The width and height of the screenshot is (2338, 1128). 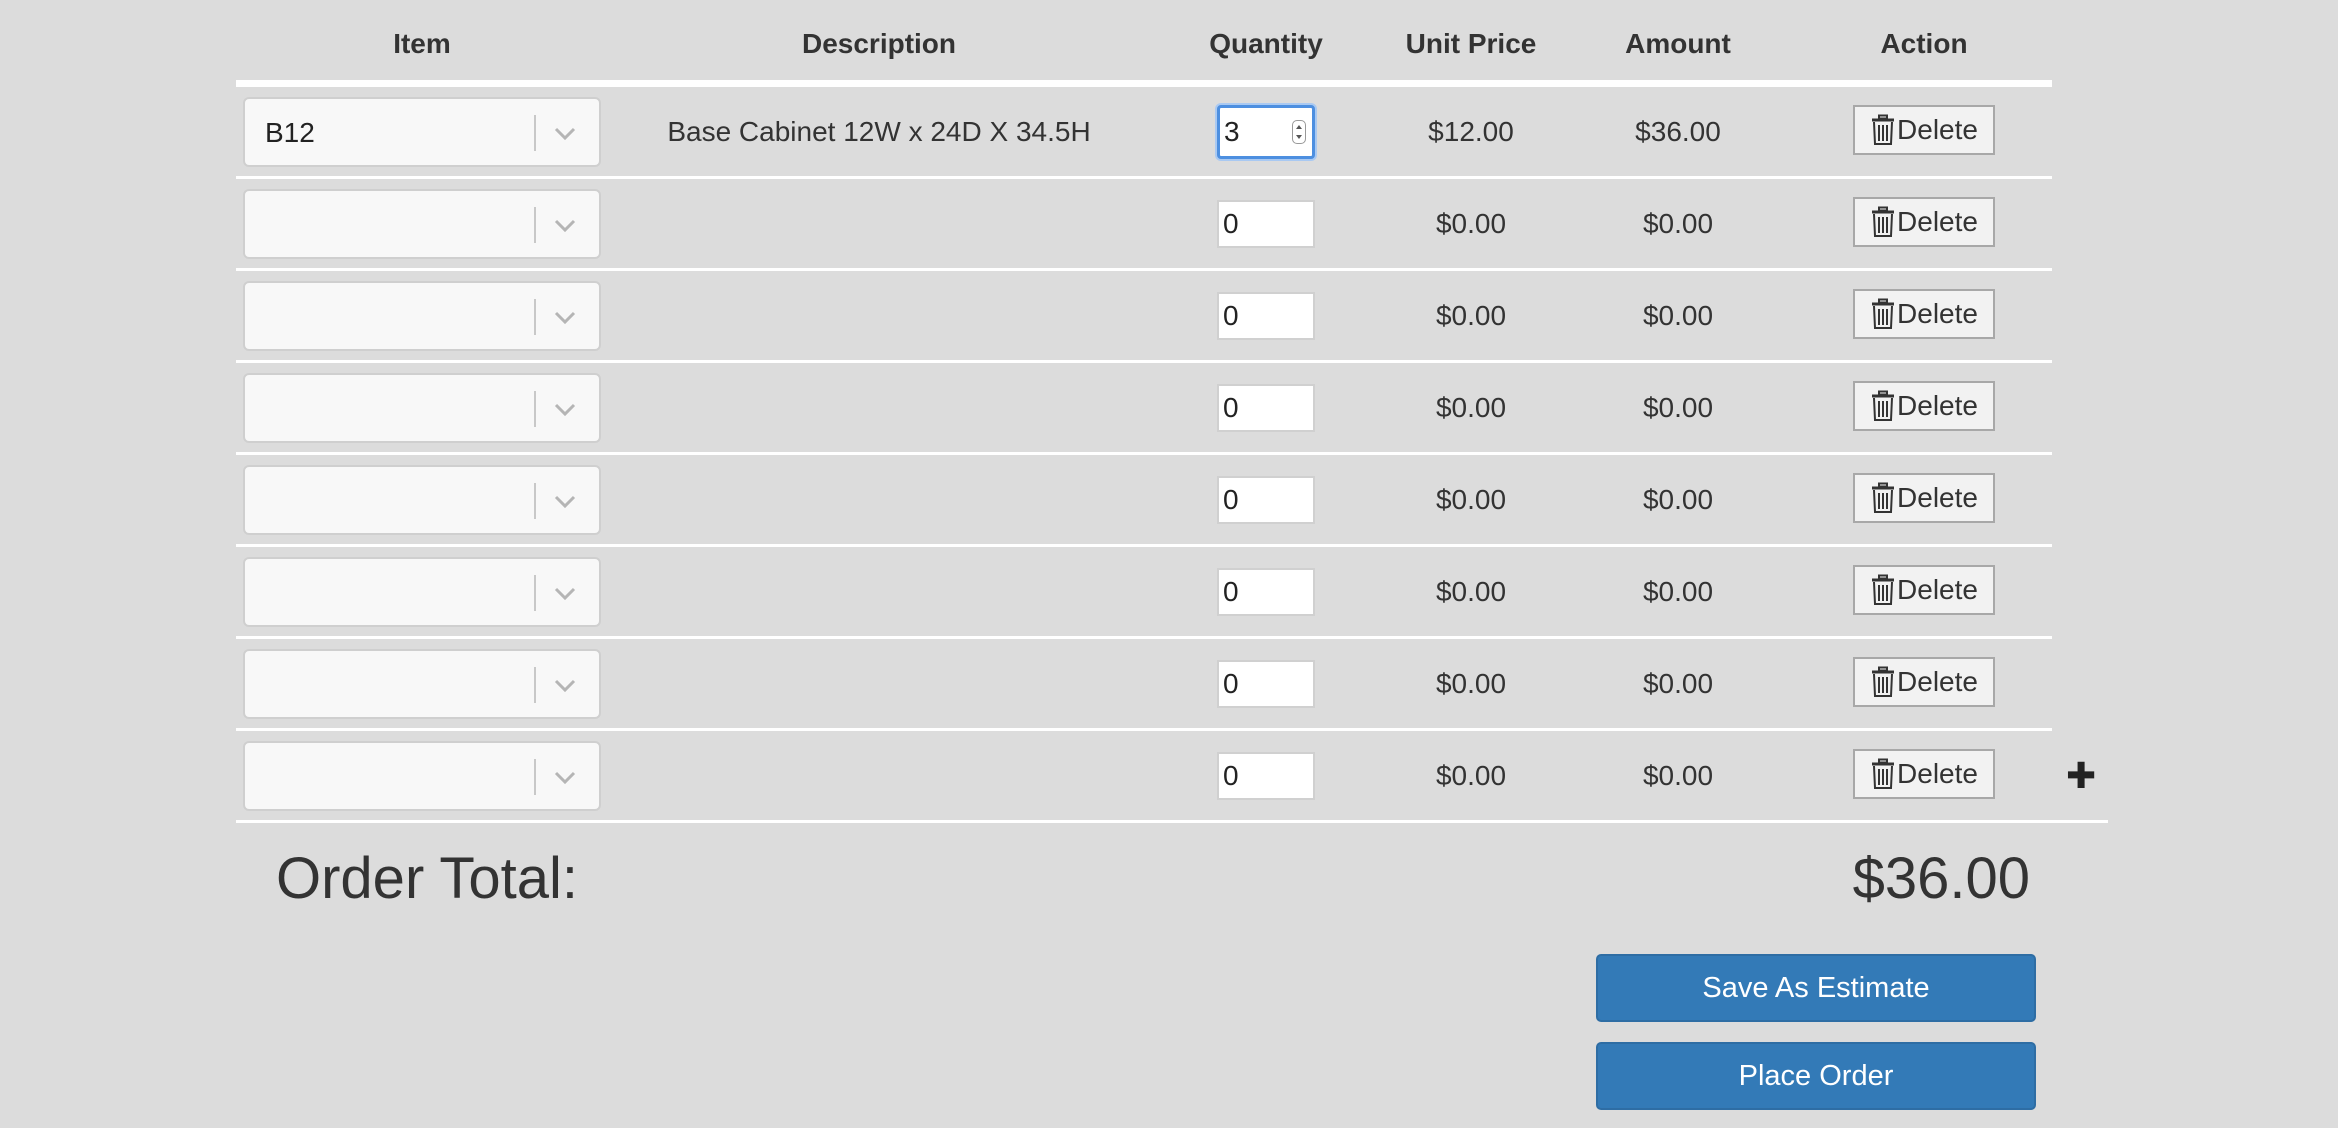 I want to click on header-description: Description, so click(x=879, y=43).